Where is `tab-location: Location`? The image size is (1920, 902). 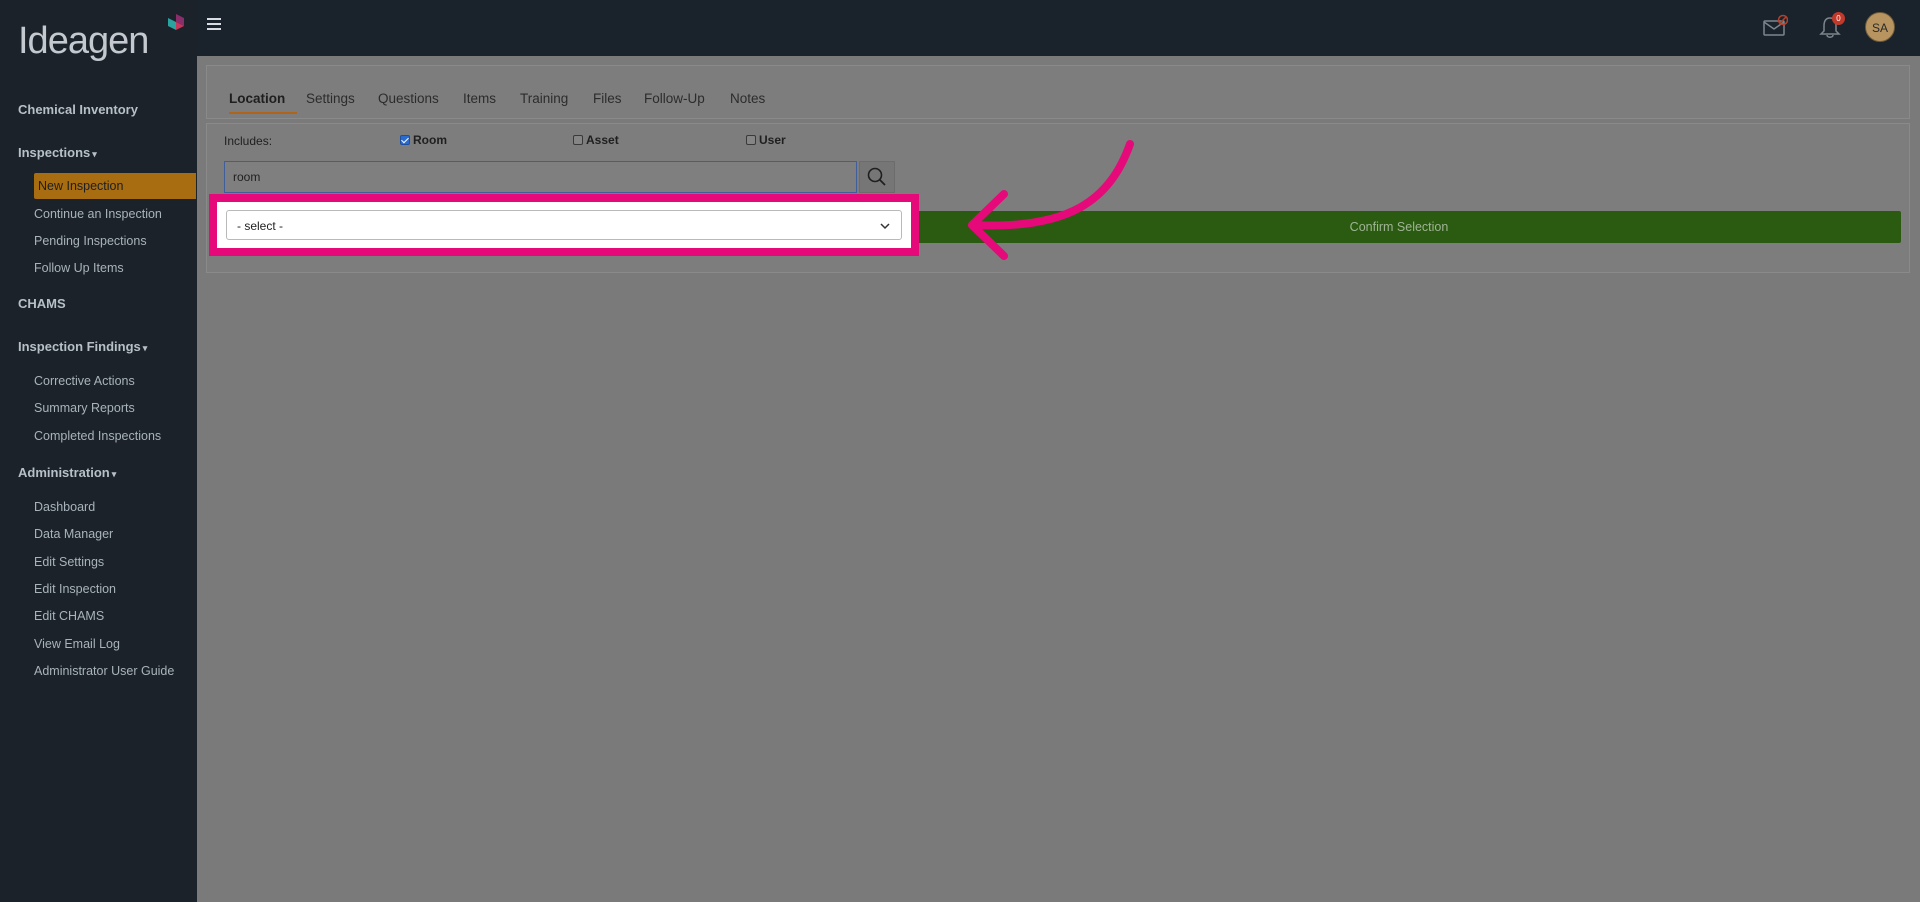
tab-location: Location is located at coordinates (257, 98).